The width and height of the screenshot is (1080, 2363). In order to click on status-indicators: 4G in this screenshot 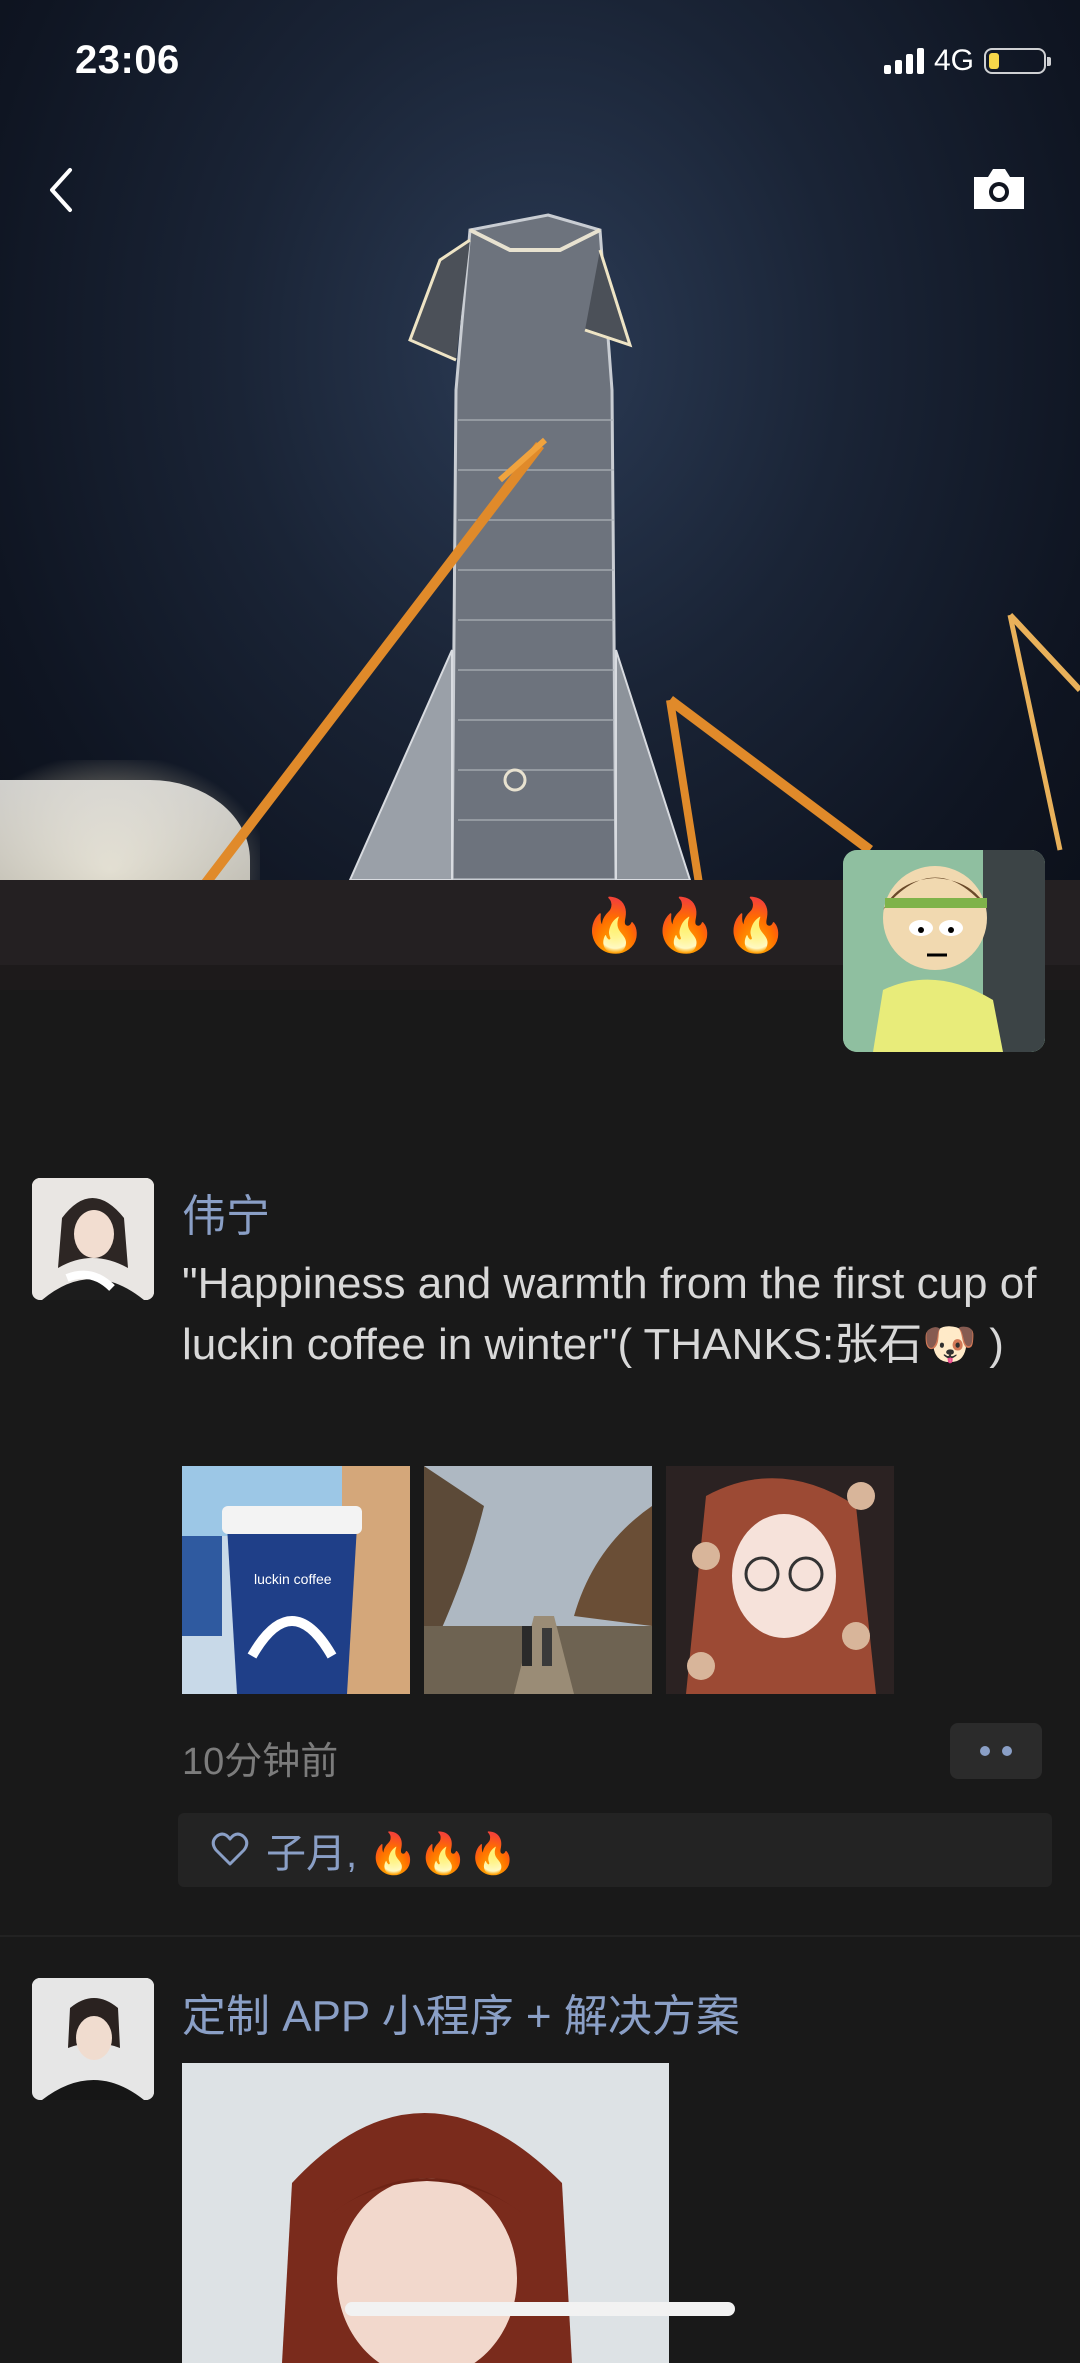, I will do `click(967, 61)`.